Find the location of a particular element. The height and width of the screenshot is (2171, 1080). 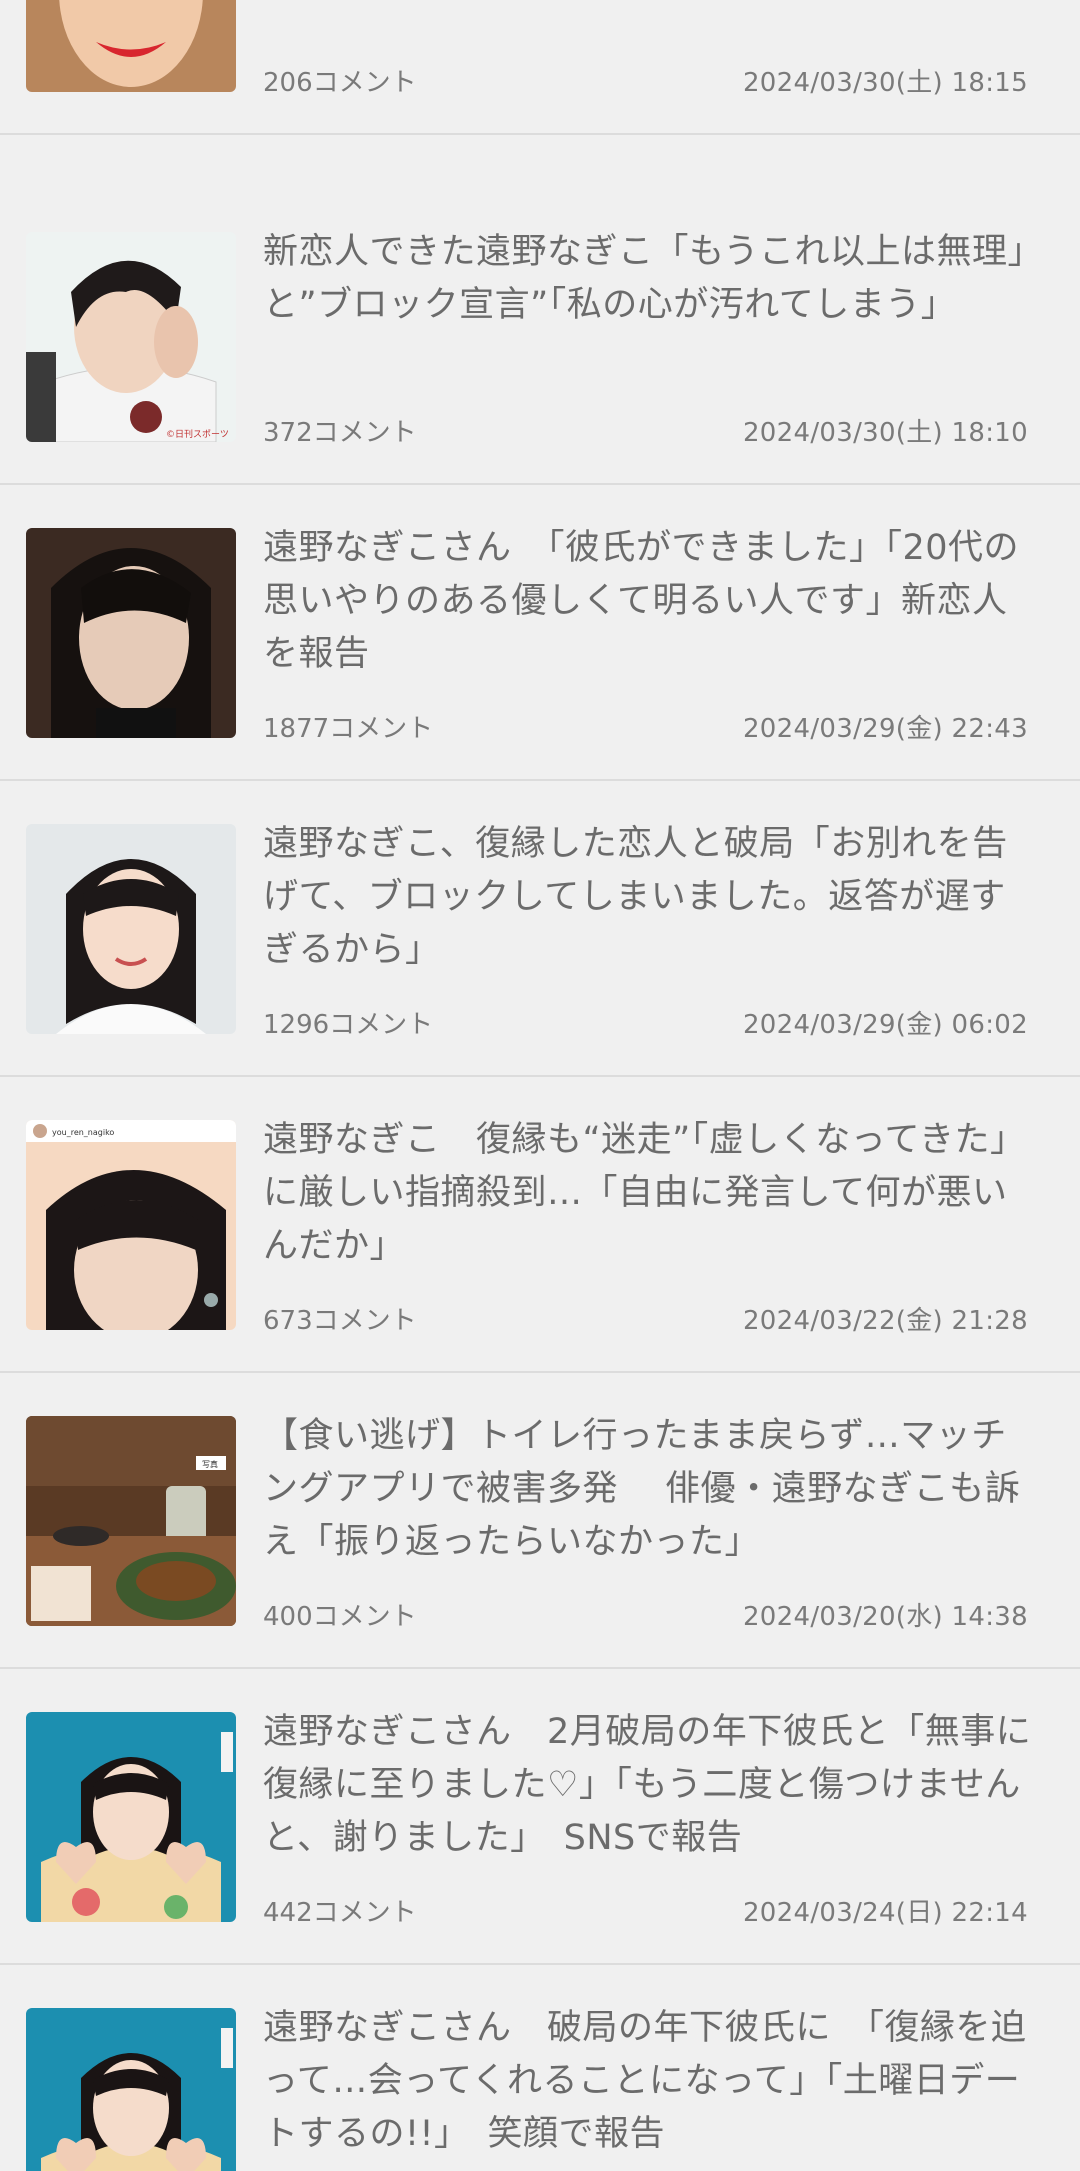

comment-count: 400コメント is located at coordinates (340, 1617).